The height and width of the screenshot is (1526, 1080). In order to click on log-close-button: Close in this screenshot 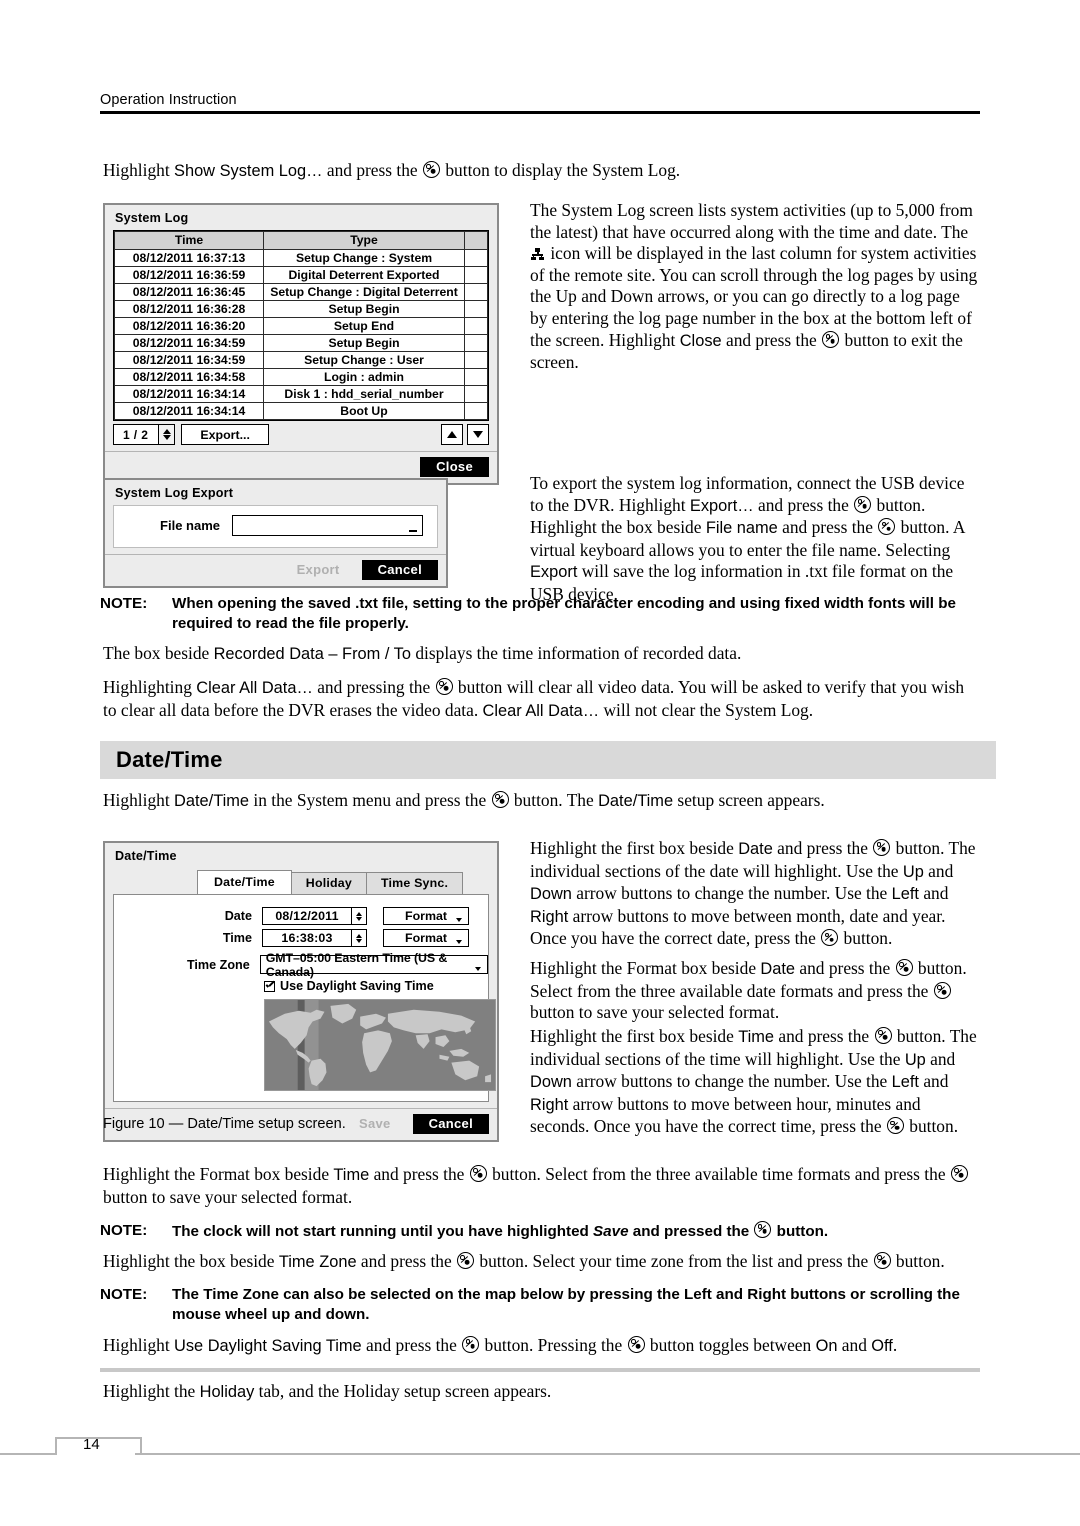, I will do `click(454, 467)`.